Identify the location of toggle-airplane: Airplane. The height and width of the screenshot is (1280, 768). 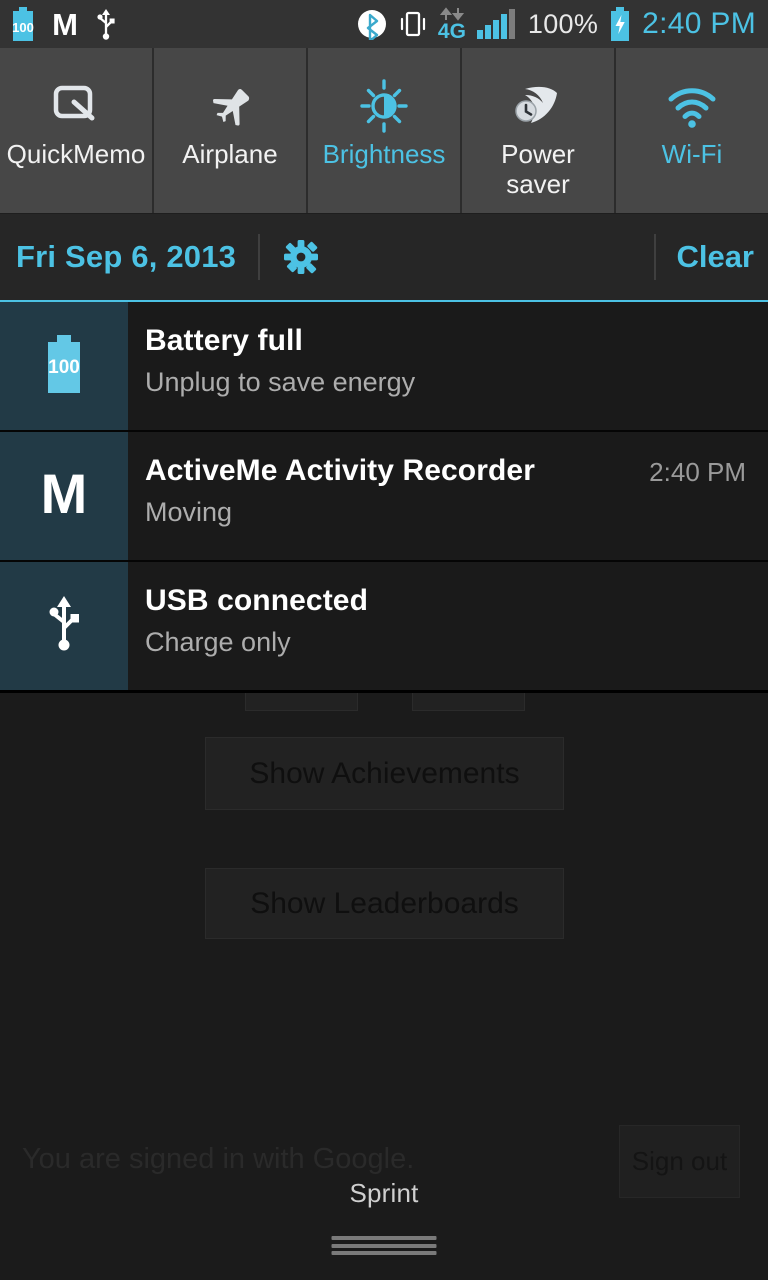
(231, 130).